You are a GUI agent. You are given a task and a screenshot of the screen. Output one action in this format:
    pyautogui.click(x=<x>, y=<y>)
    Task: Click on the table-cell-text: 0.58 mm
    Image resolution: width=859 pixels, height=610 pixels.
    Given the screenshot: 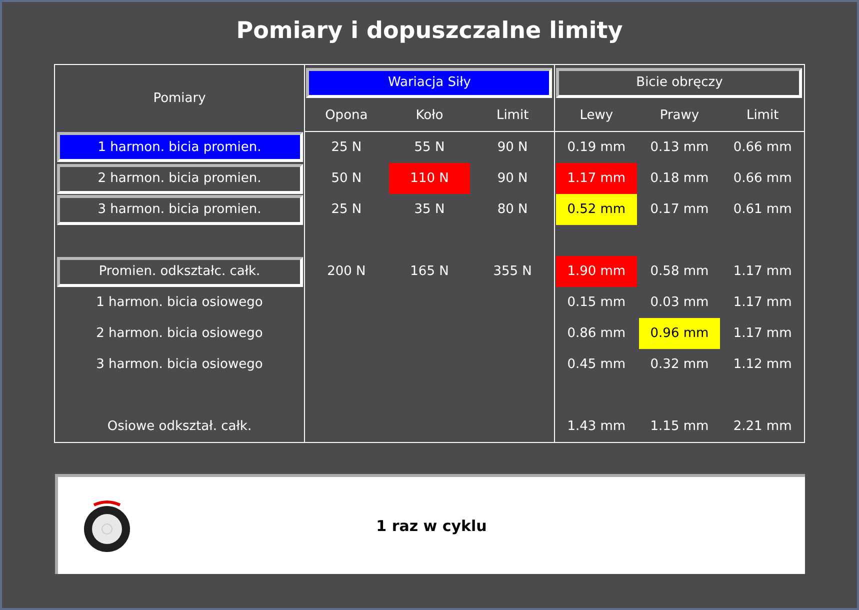 What is the action you would take?
    pyautogui.click(x=679, y=272)
    